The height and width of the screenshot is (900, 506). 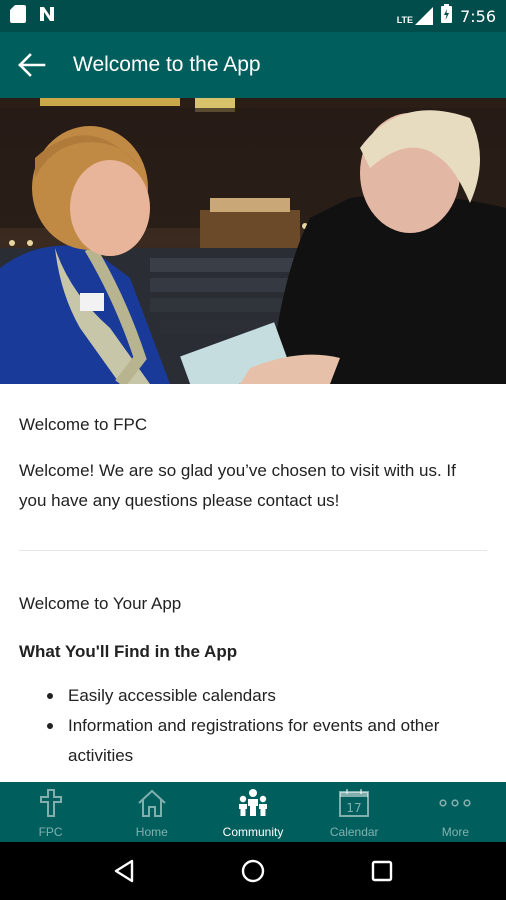 What do you see at coordinates (415, 16) in the screenshot?
I see `lte-signal-icon: LTE` at bounding box center [415, 16].